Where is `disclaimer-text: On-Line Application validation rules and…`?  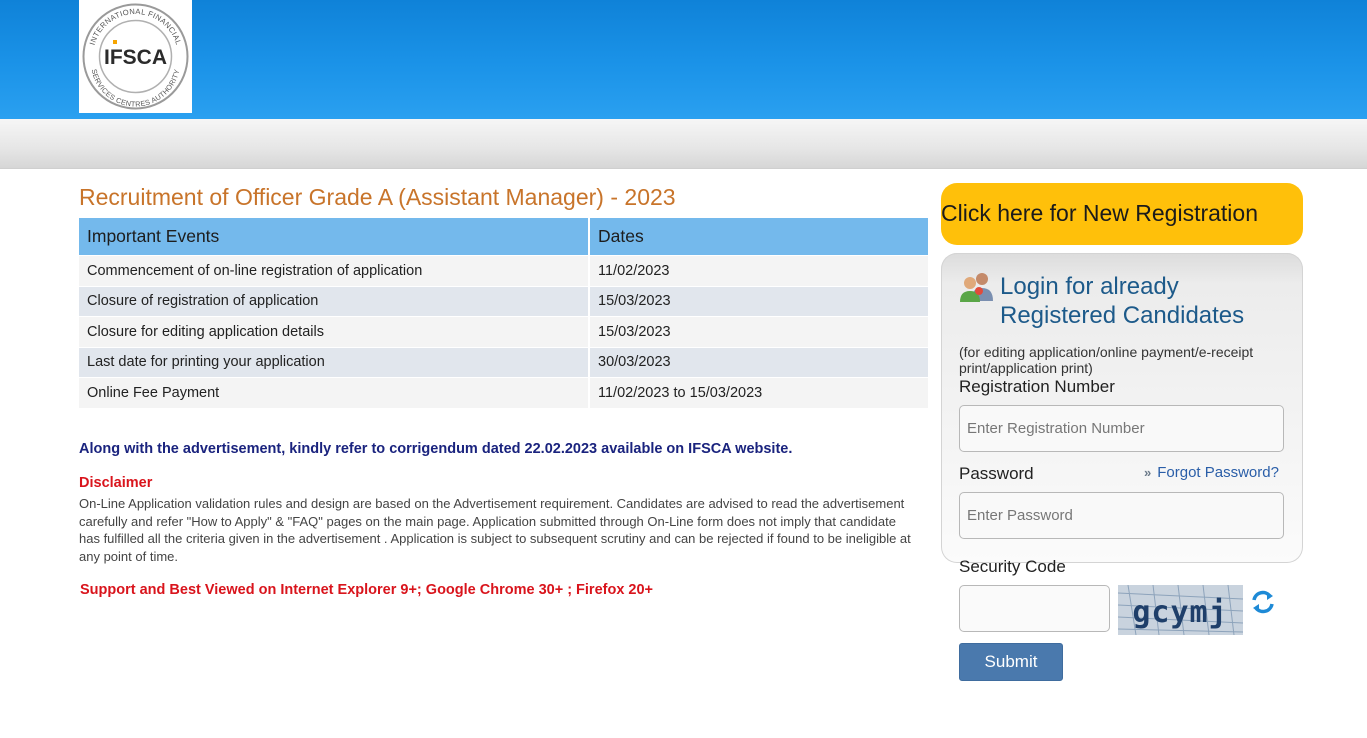 disclaimer-text: On-Line Application validation rules and… is located at coordinates (495, 530).